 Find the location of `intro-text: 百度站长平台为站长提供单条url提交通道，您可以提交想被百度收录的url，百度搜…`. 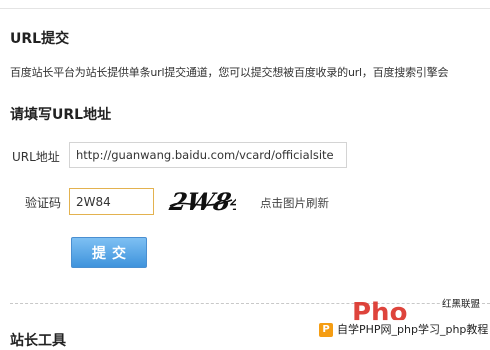

intro-text: 百度站长平台为站长提供单条url提交通道，您可以提交想被百度收录的url，百度搜… is located at coordinates (229, 72).